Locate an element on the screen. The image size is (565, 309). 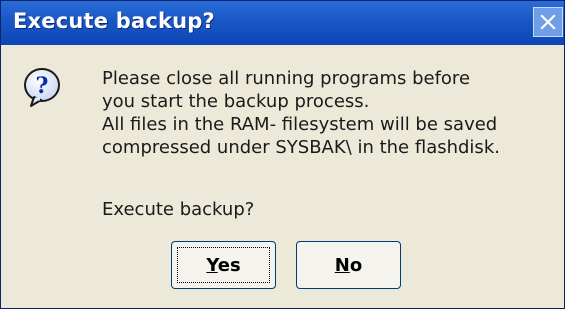
no-button: No is located at coordinates (348, 265).